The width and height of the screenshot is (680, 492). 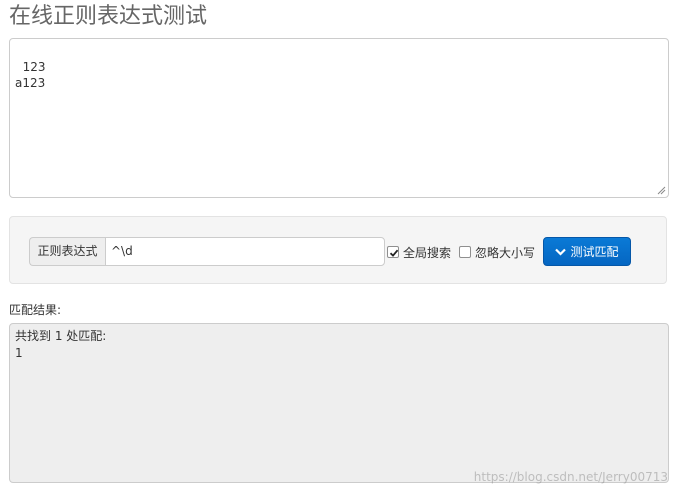 I want to click on chevron-down-icon, so click(x=561, y=252).